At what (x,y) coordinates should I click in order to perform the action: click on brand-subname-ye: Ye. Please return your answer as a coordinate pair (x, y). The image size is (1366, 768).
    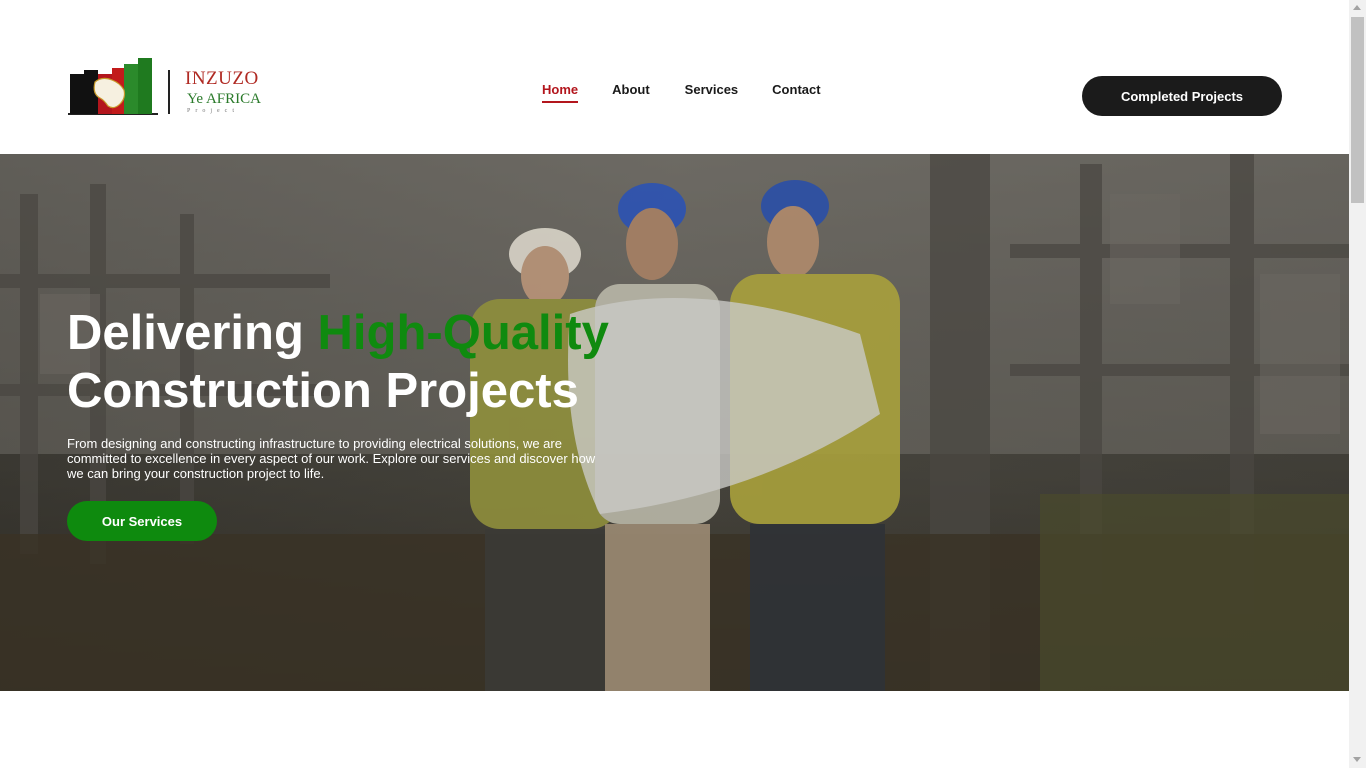
    Looking at the image, I should click on (195, 99).